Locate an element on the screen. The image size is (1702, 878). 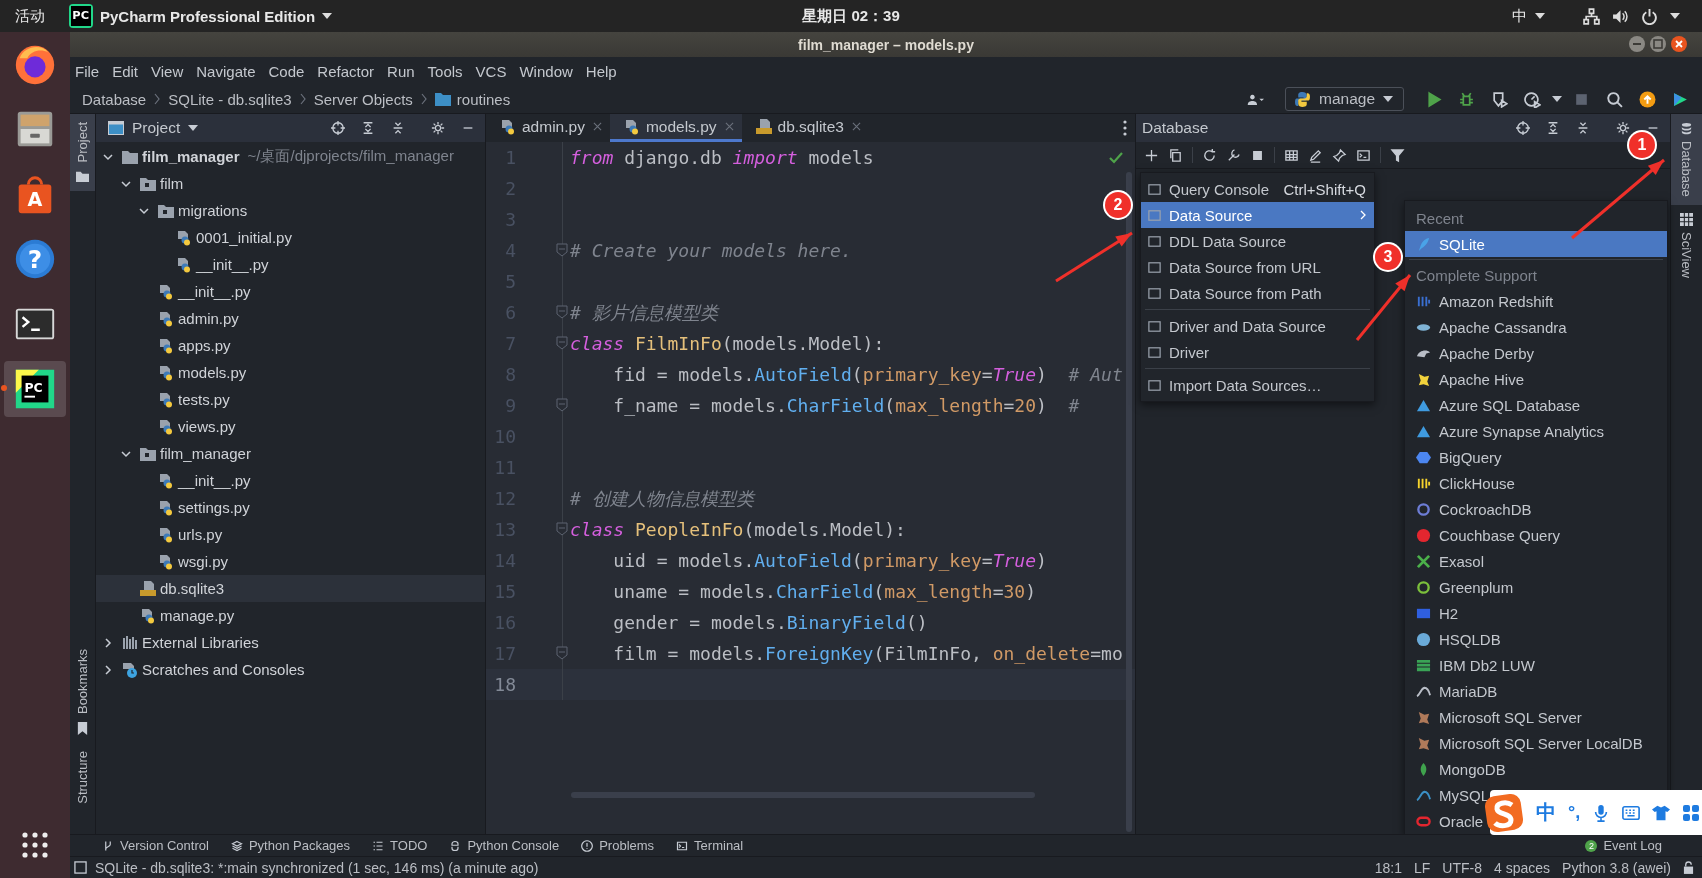
tree-item-label: settings.py is located at coordinates (214, 507).